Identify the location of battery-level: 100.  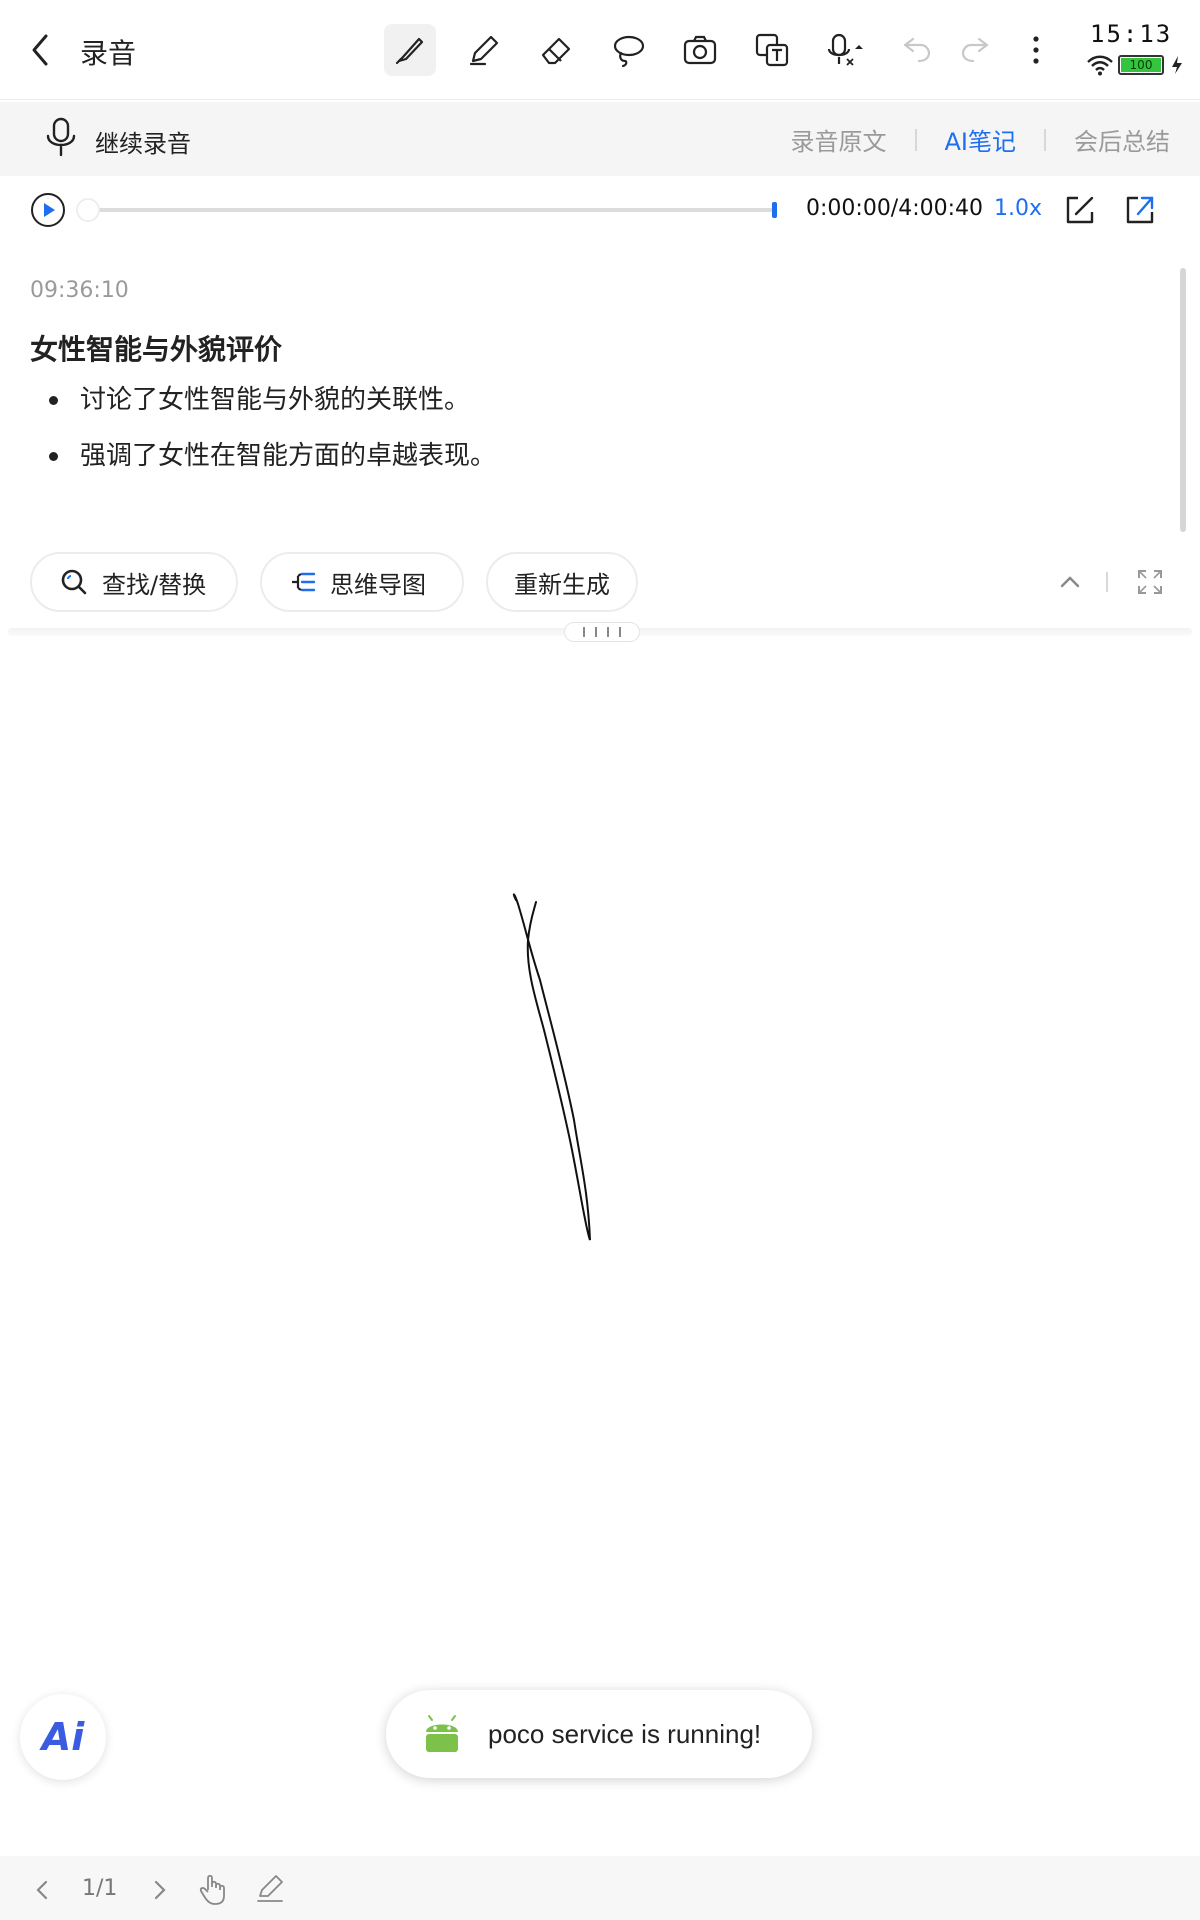
(1141, 65).